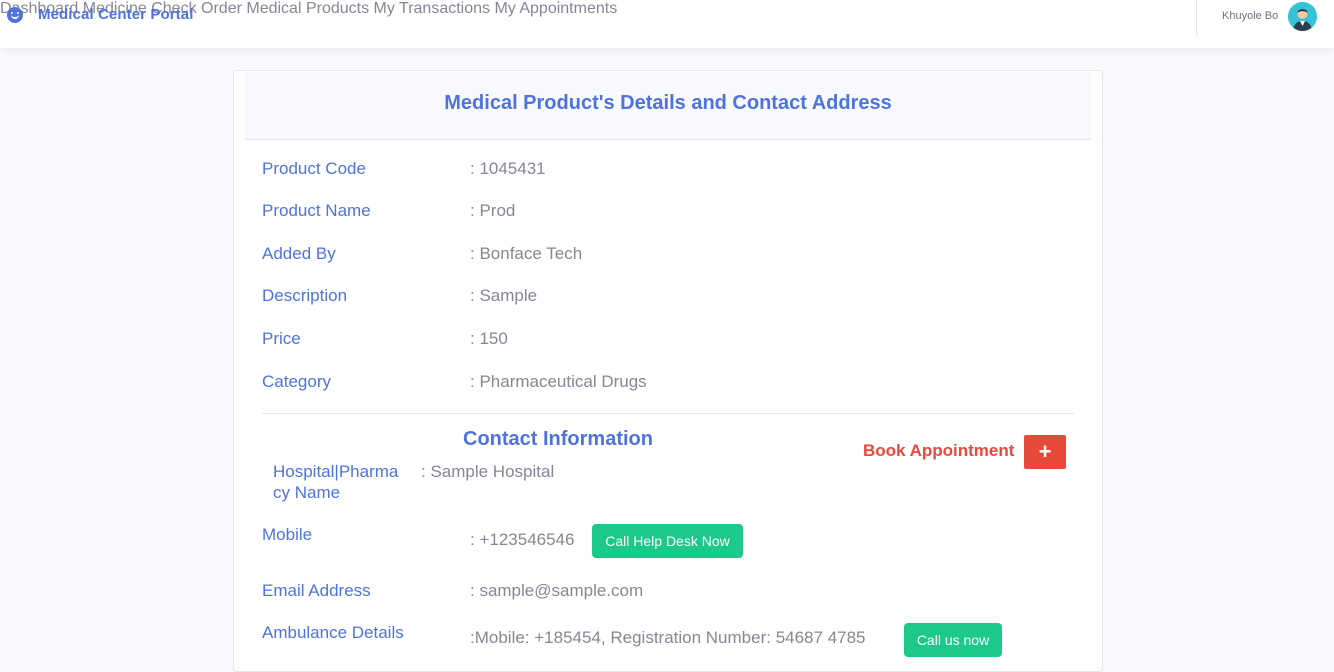 This screenshot has width=1334, height=672. What do you see at coordinates (305, 295) in the screenshot?
I see `description-label: Description` at bounding box center [305, 295].